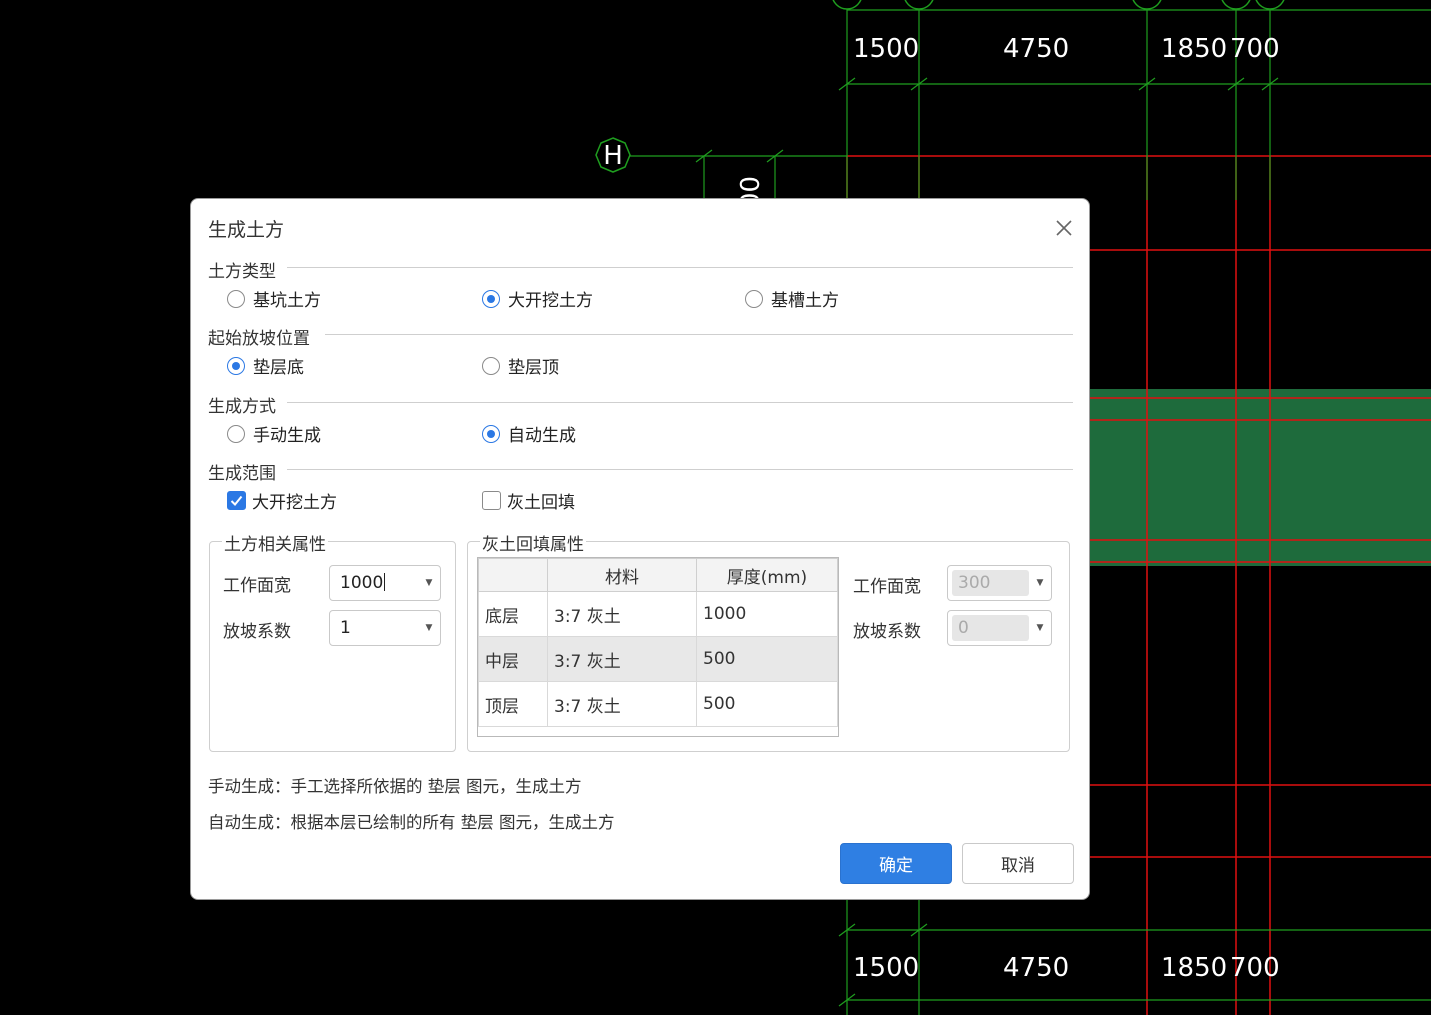 This screenshot has height=1015, width=1431. I want to click on axis-bubbles, so click(1058, 5).